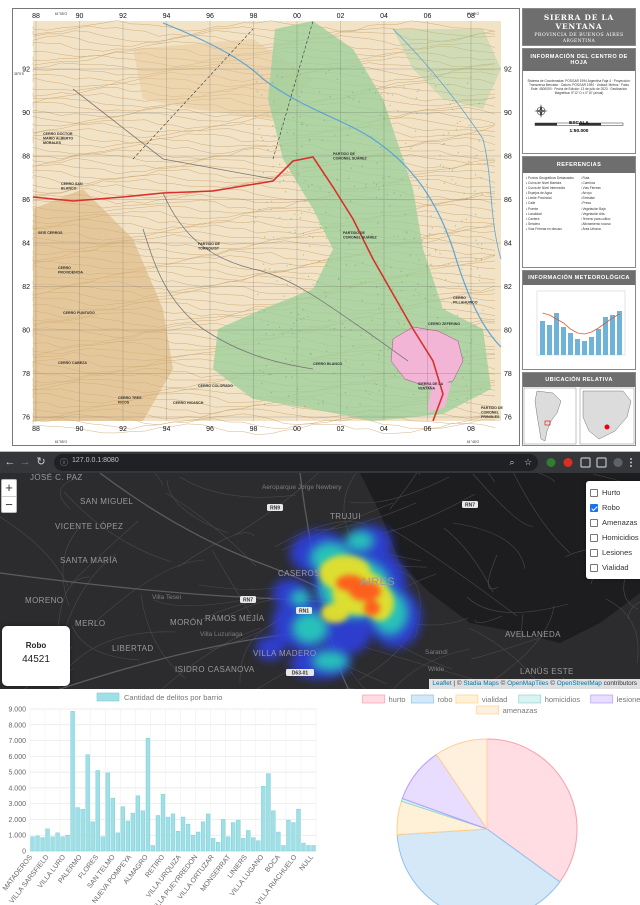 Image resolution: width=640 pixels, height=905 pixels. What do you see at coordinates (618, 462) in the screenshot?
I see `avatar` at bounding box center [618, 462].